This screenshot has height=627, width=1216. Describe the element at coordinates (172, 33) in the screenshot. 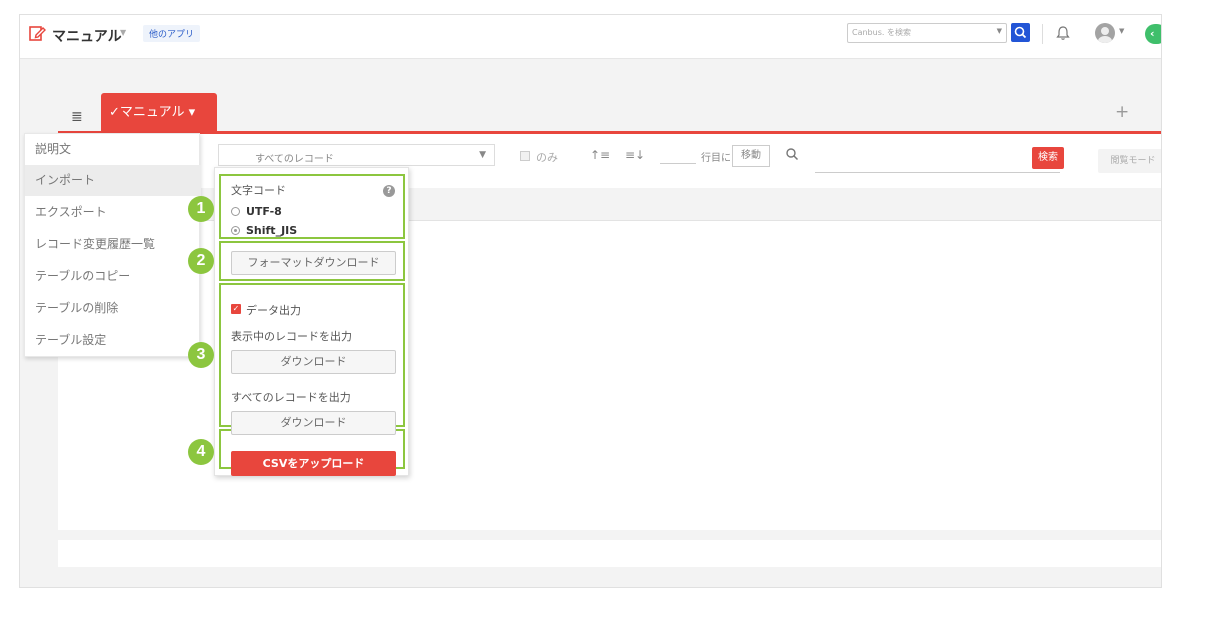

I see `other-apps-link: 他のアプリ` at that location.